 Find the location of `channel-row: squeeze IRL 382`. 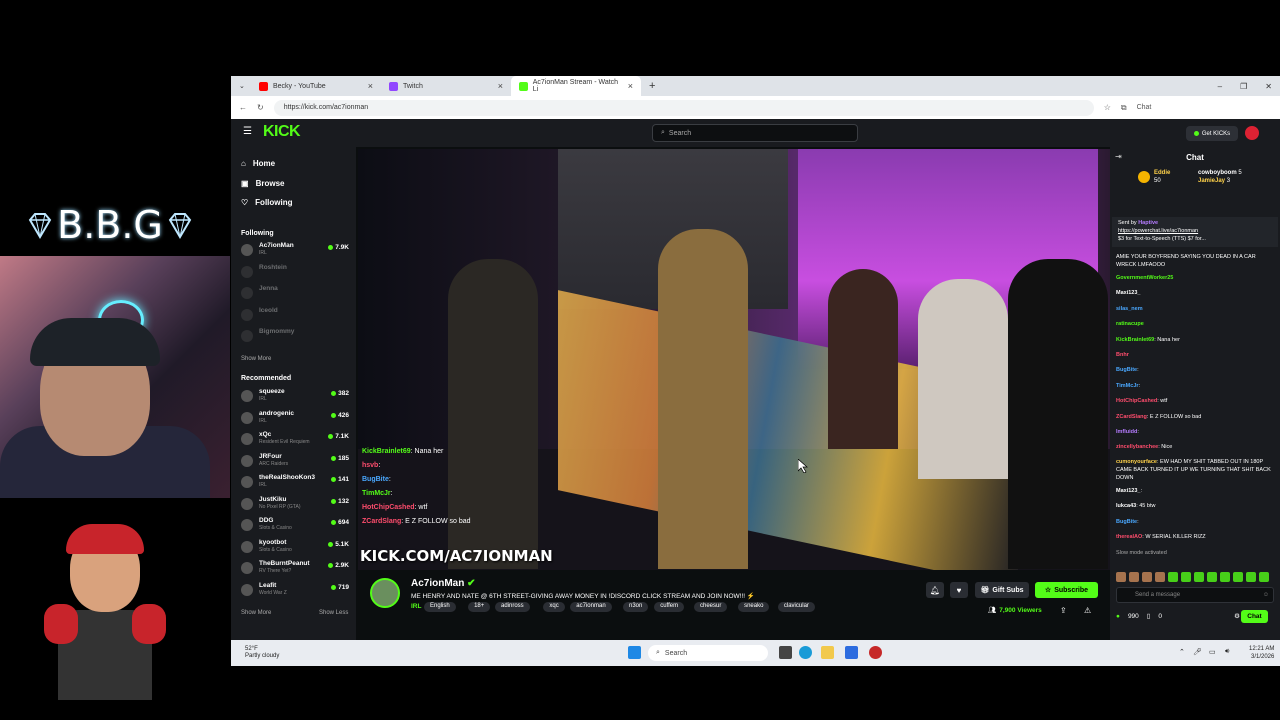

channel-row: squeeze IRL 382 is located at coordinates (296, 397).